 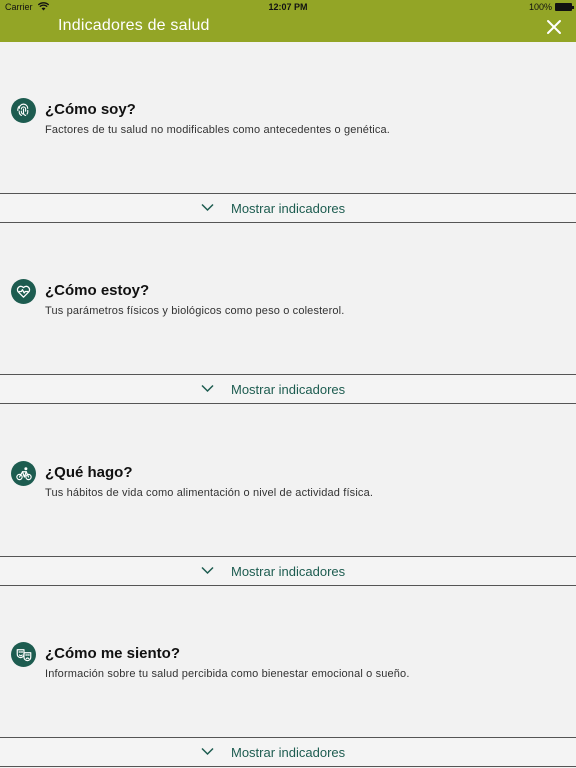 I want to click on section-title: ¿Qué hago?, so click(x=89, y=472).